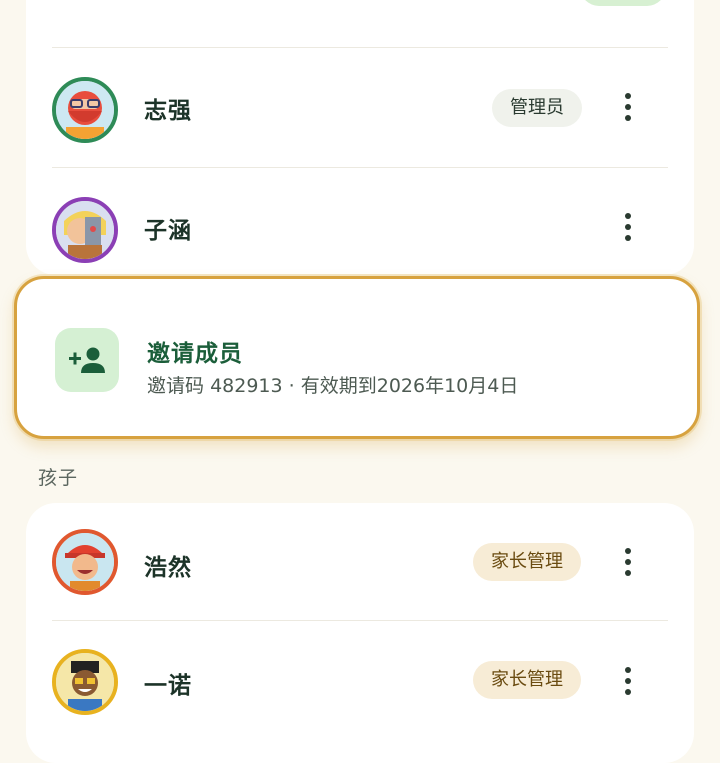 The height and width of the screenshot is (763, 720). I want to click on invite-validity: 有效期到2026年10月4日, so click(409, 386).